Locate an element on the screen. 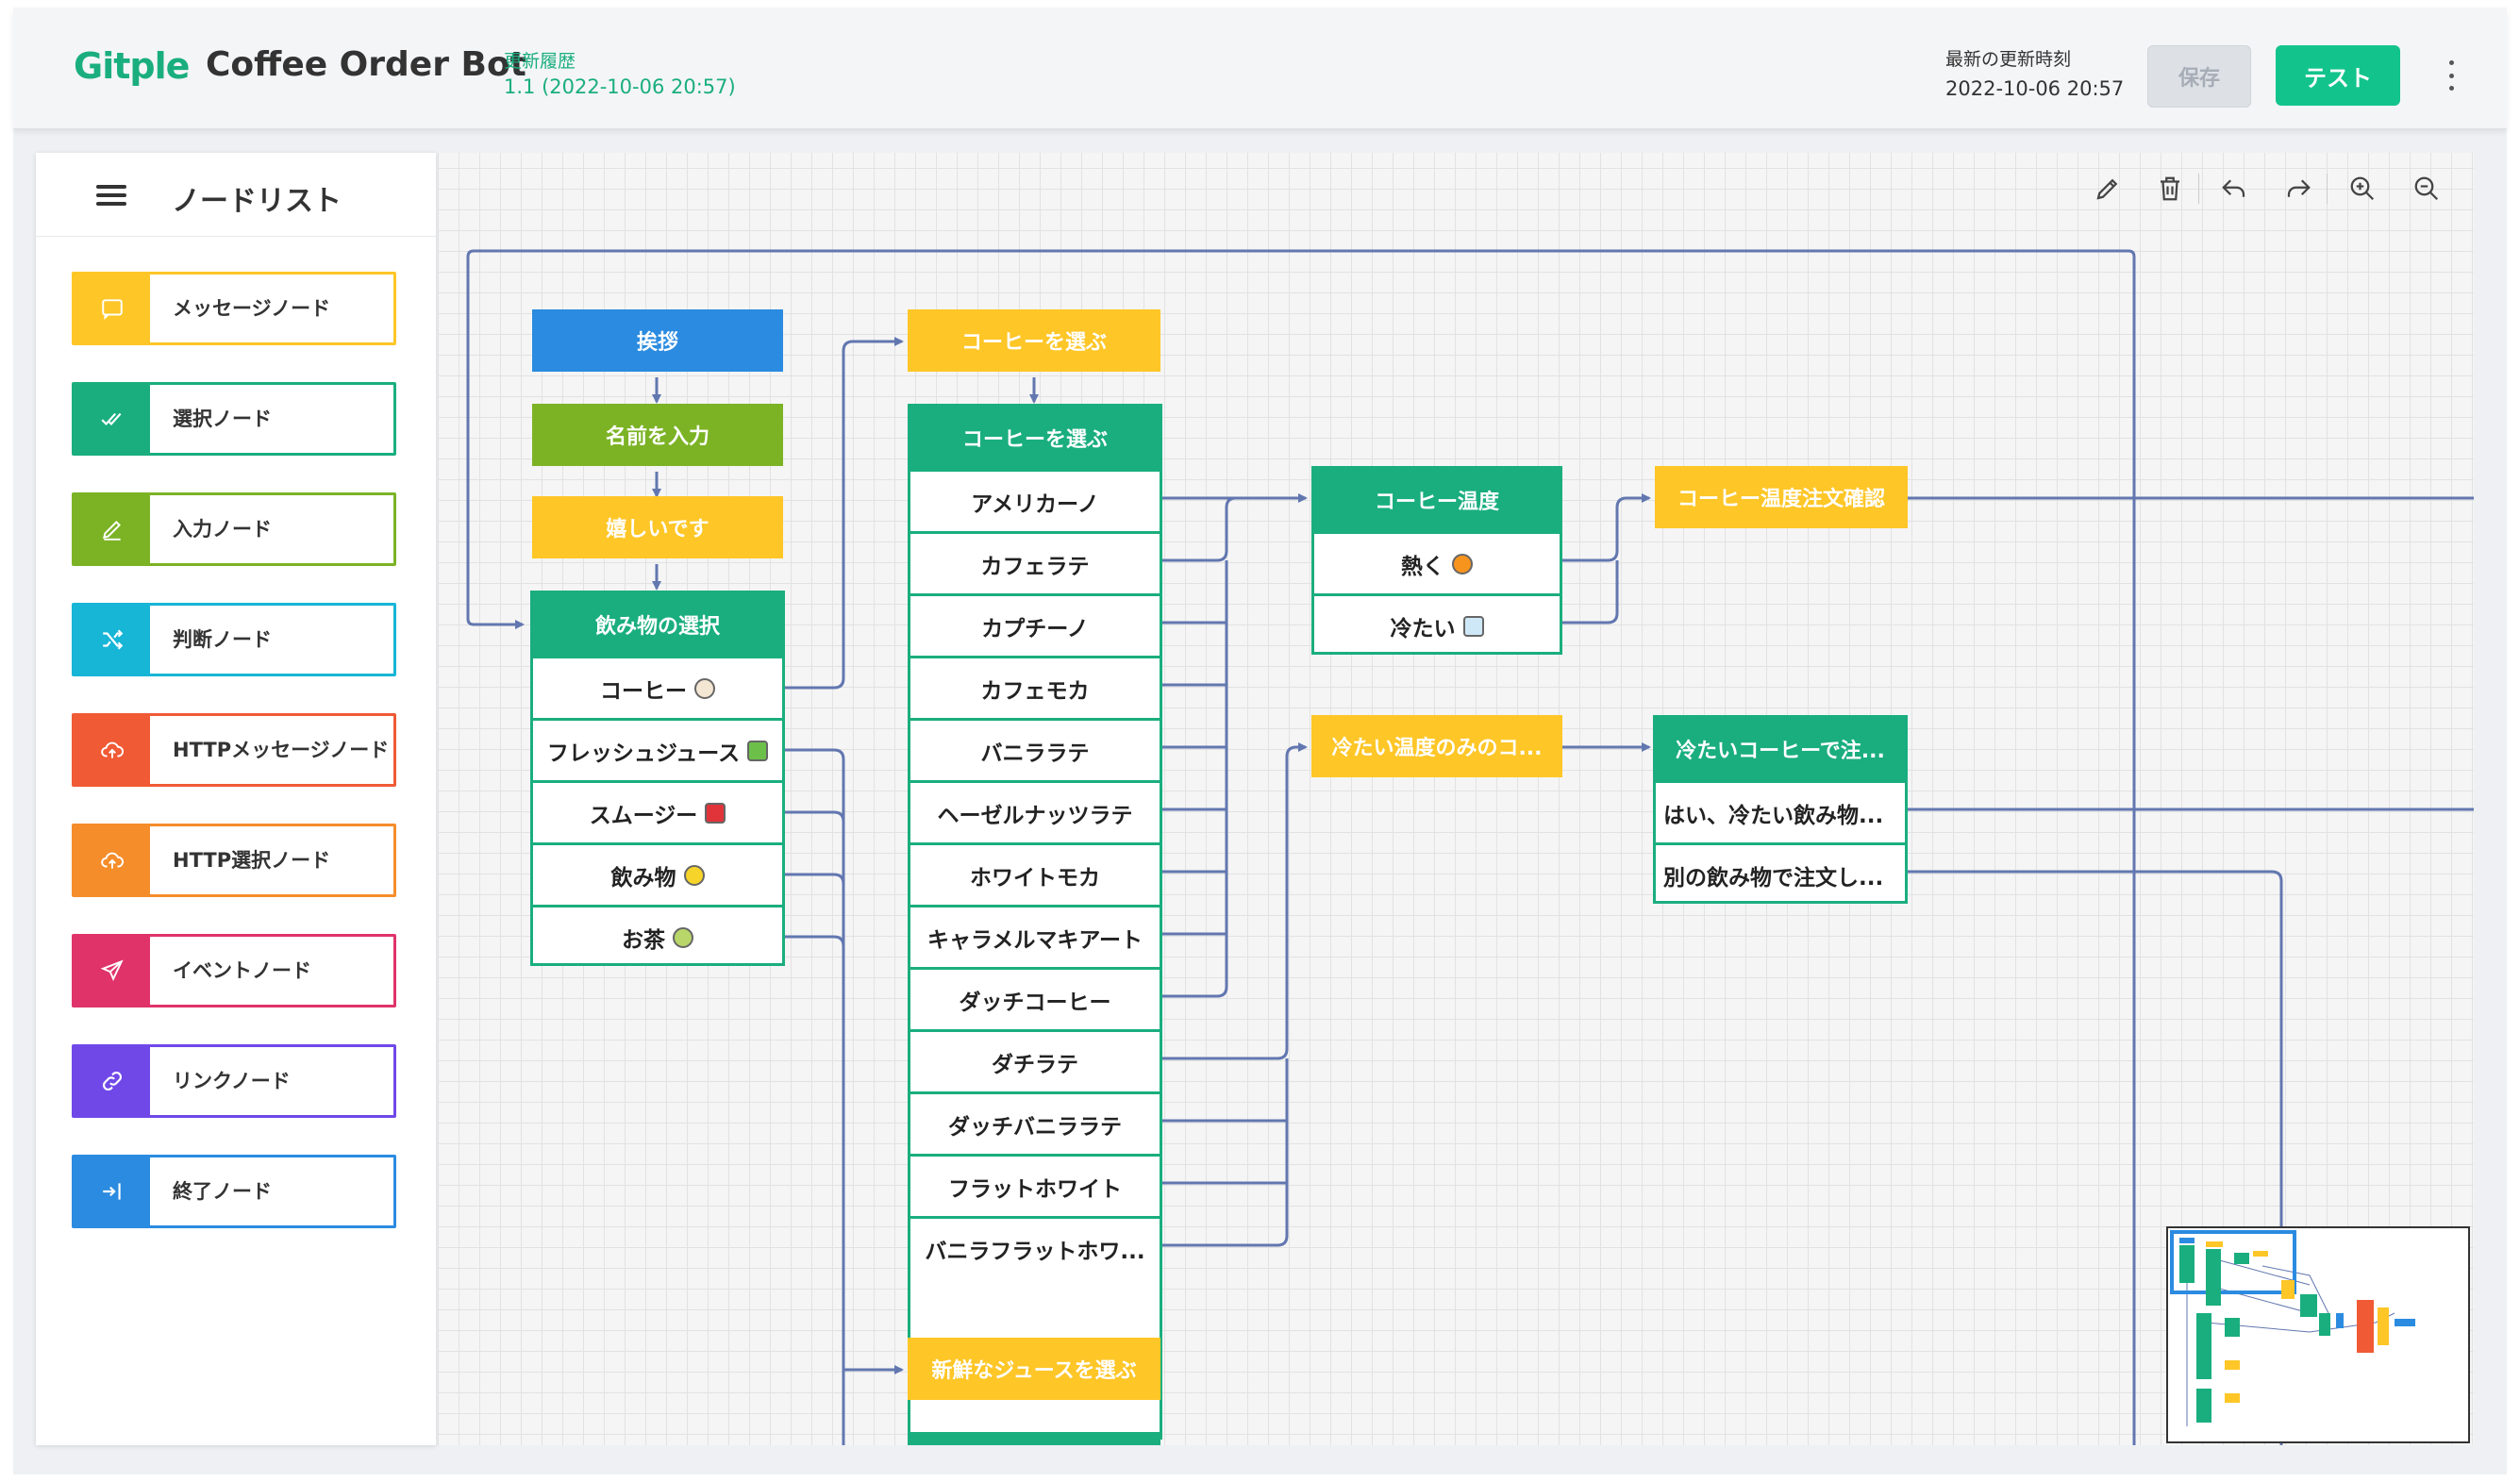  node-type-item: 終了ノード is located at coordinates (234, 1192).